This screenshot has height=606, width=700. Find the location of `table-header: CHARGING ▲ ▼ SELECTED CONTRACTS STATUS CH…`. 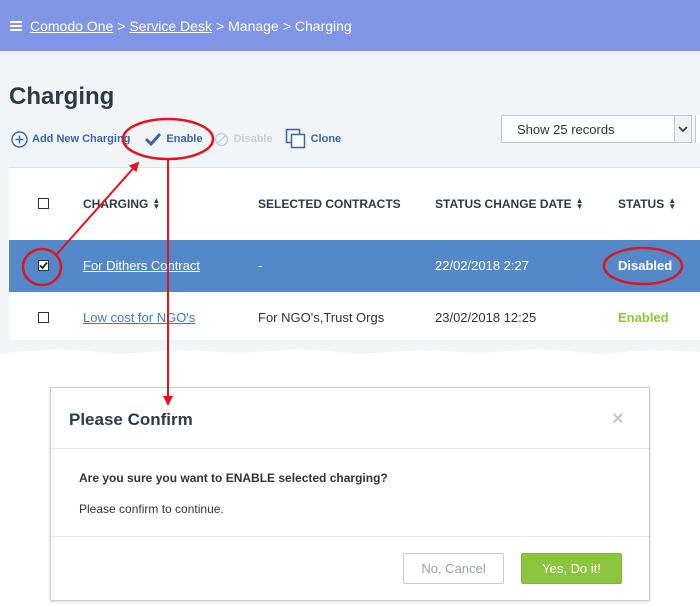

table-header: CHARGING ▲ ▼ SELECTED CONTRACTS STATUS CH… is located at coordinates (354, 204).